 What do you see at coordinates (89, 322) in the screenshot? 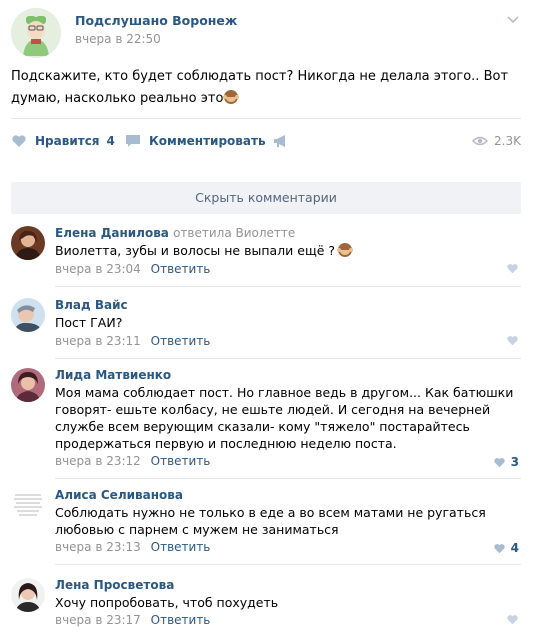
I see `comment-text: Пост ГАИ?` at bounding box center [89, 322].